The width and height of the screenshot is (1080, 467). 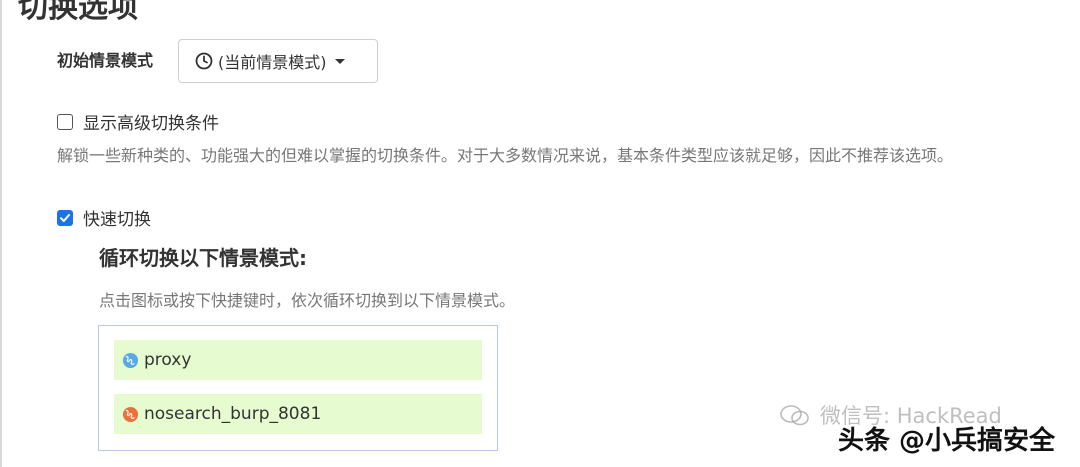 What do you see at coordinates (339, 61) in the screenshot?
I see `caret-down-icon` at bounding box center [339, 61].